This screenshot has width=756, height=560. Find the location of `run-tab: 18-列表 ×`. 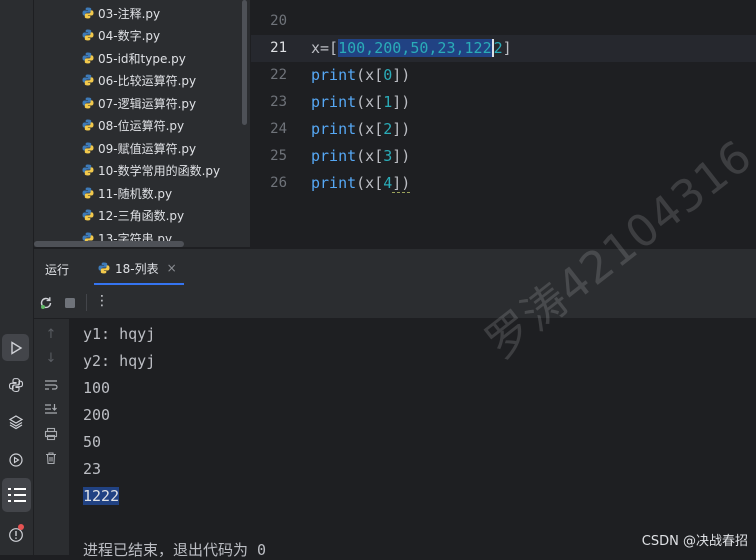

run-tab: 18-列表 × is located at coordinates (137, 268).